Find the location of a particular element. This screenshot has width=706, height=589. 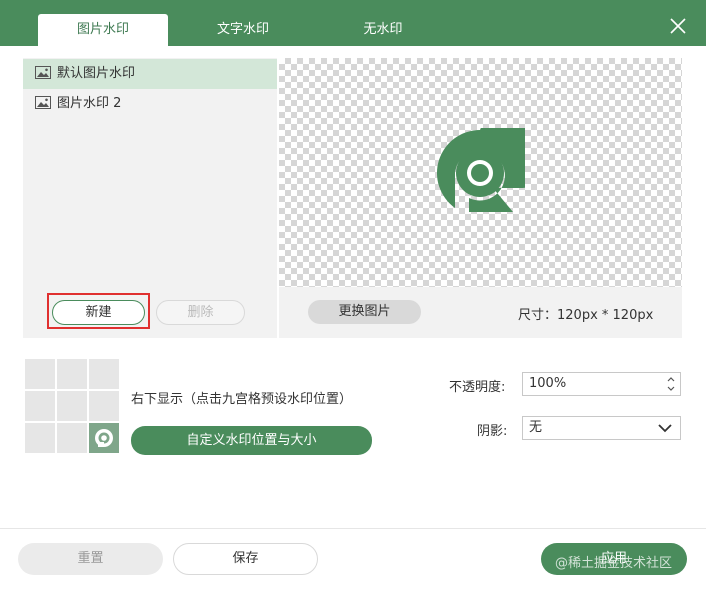

grid-cell-bottom-right is located at coordinates (104, 438).